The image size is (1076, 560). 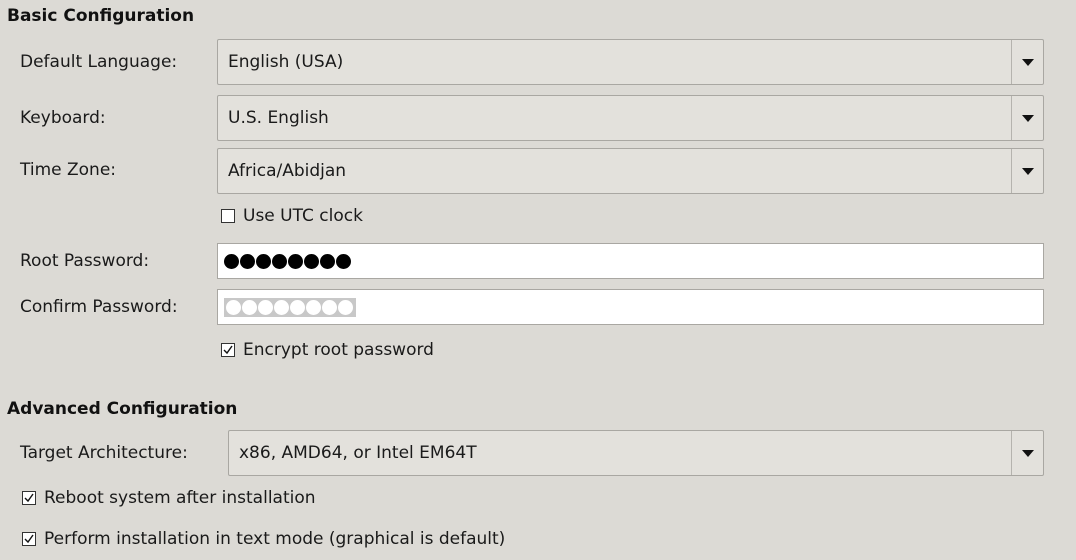 What do you see at coordinates (630, 261) in the screenshot?
I see `root-password-field` at bounding box center [630, 261].